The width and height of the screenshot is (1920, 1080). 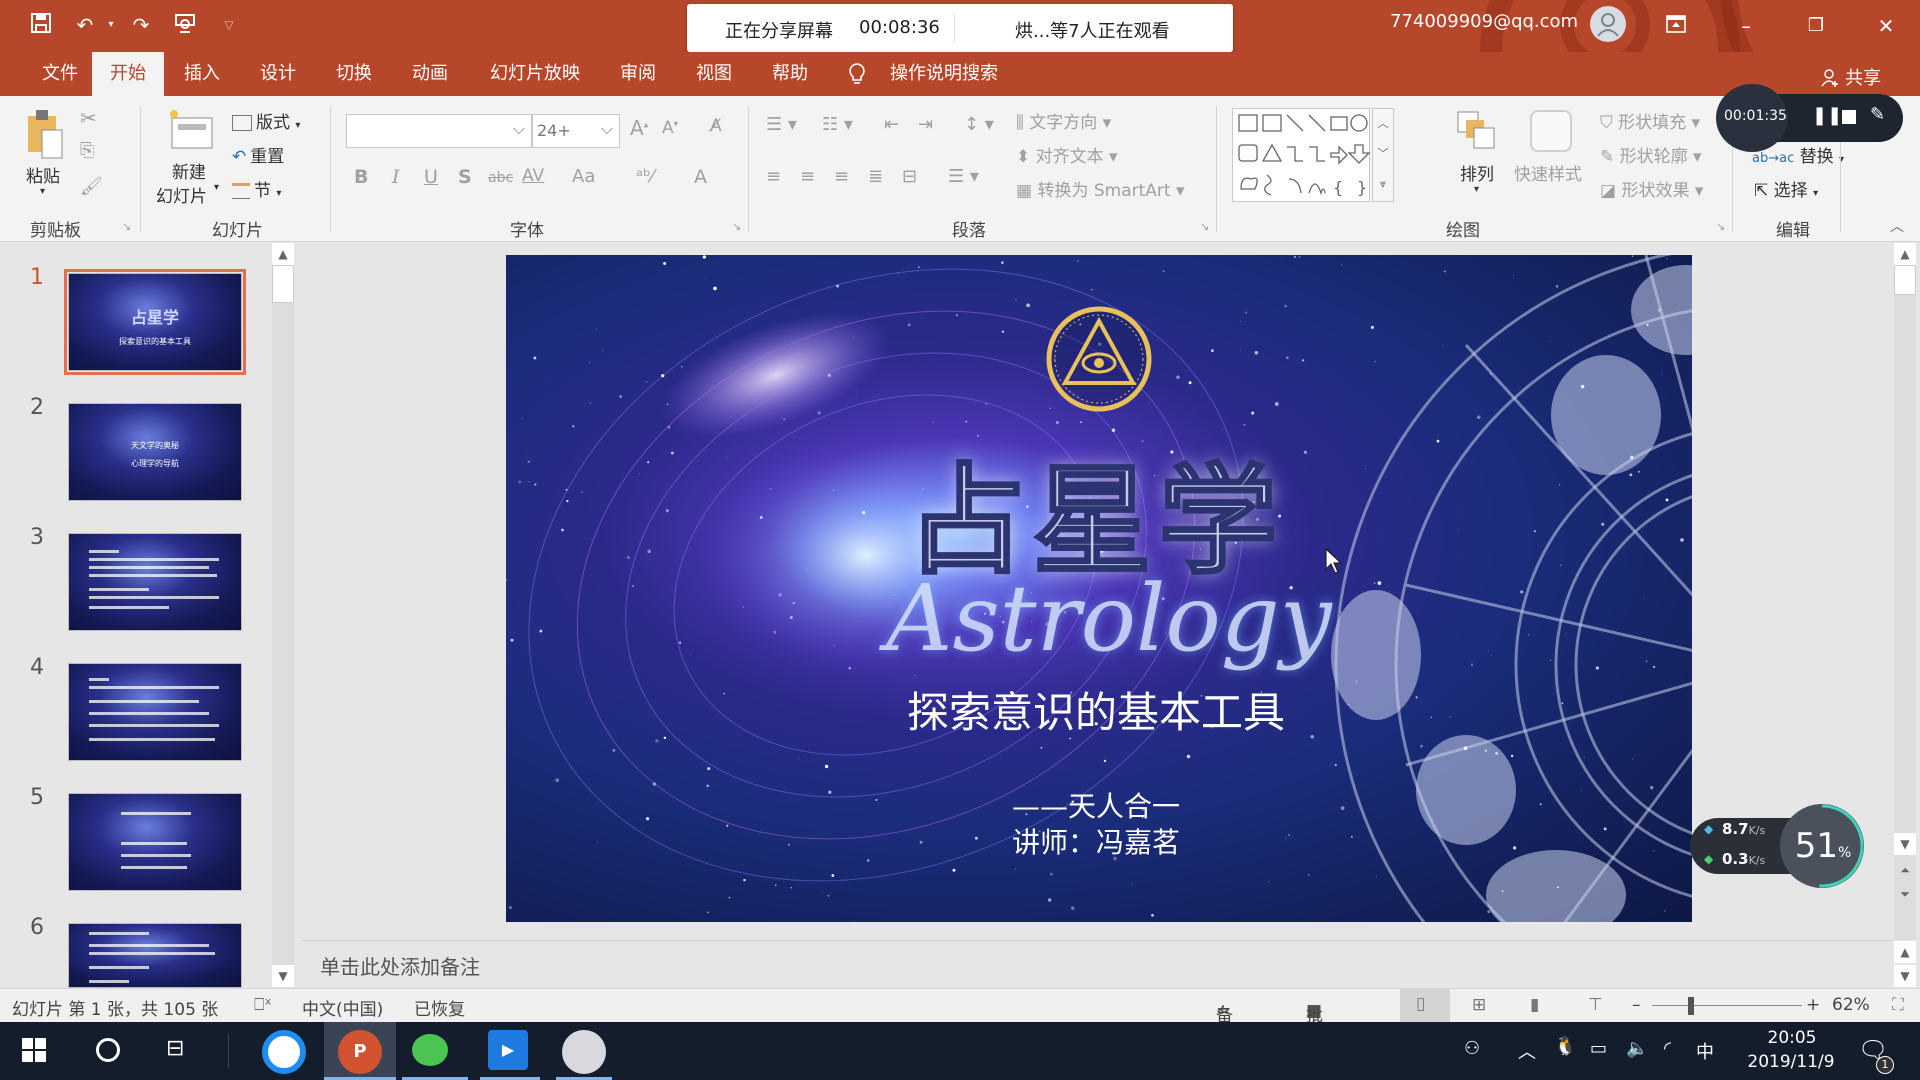 I want to click on thumbnail-scrollbar: ▲ ▼, so click(x=283, y=615).